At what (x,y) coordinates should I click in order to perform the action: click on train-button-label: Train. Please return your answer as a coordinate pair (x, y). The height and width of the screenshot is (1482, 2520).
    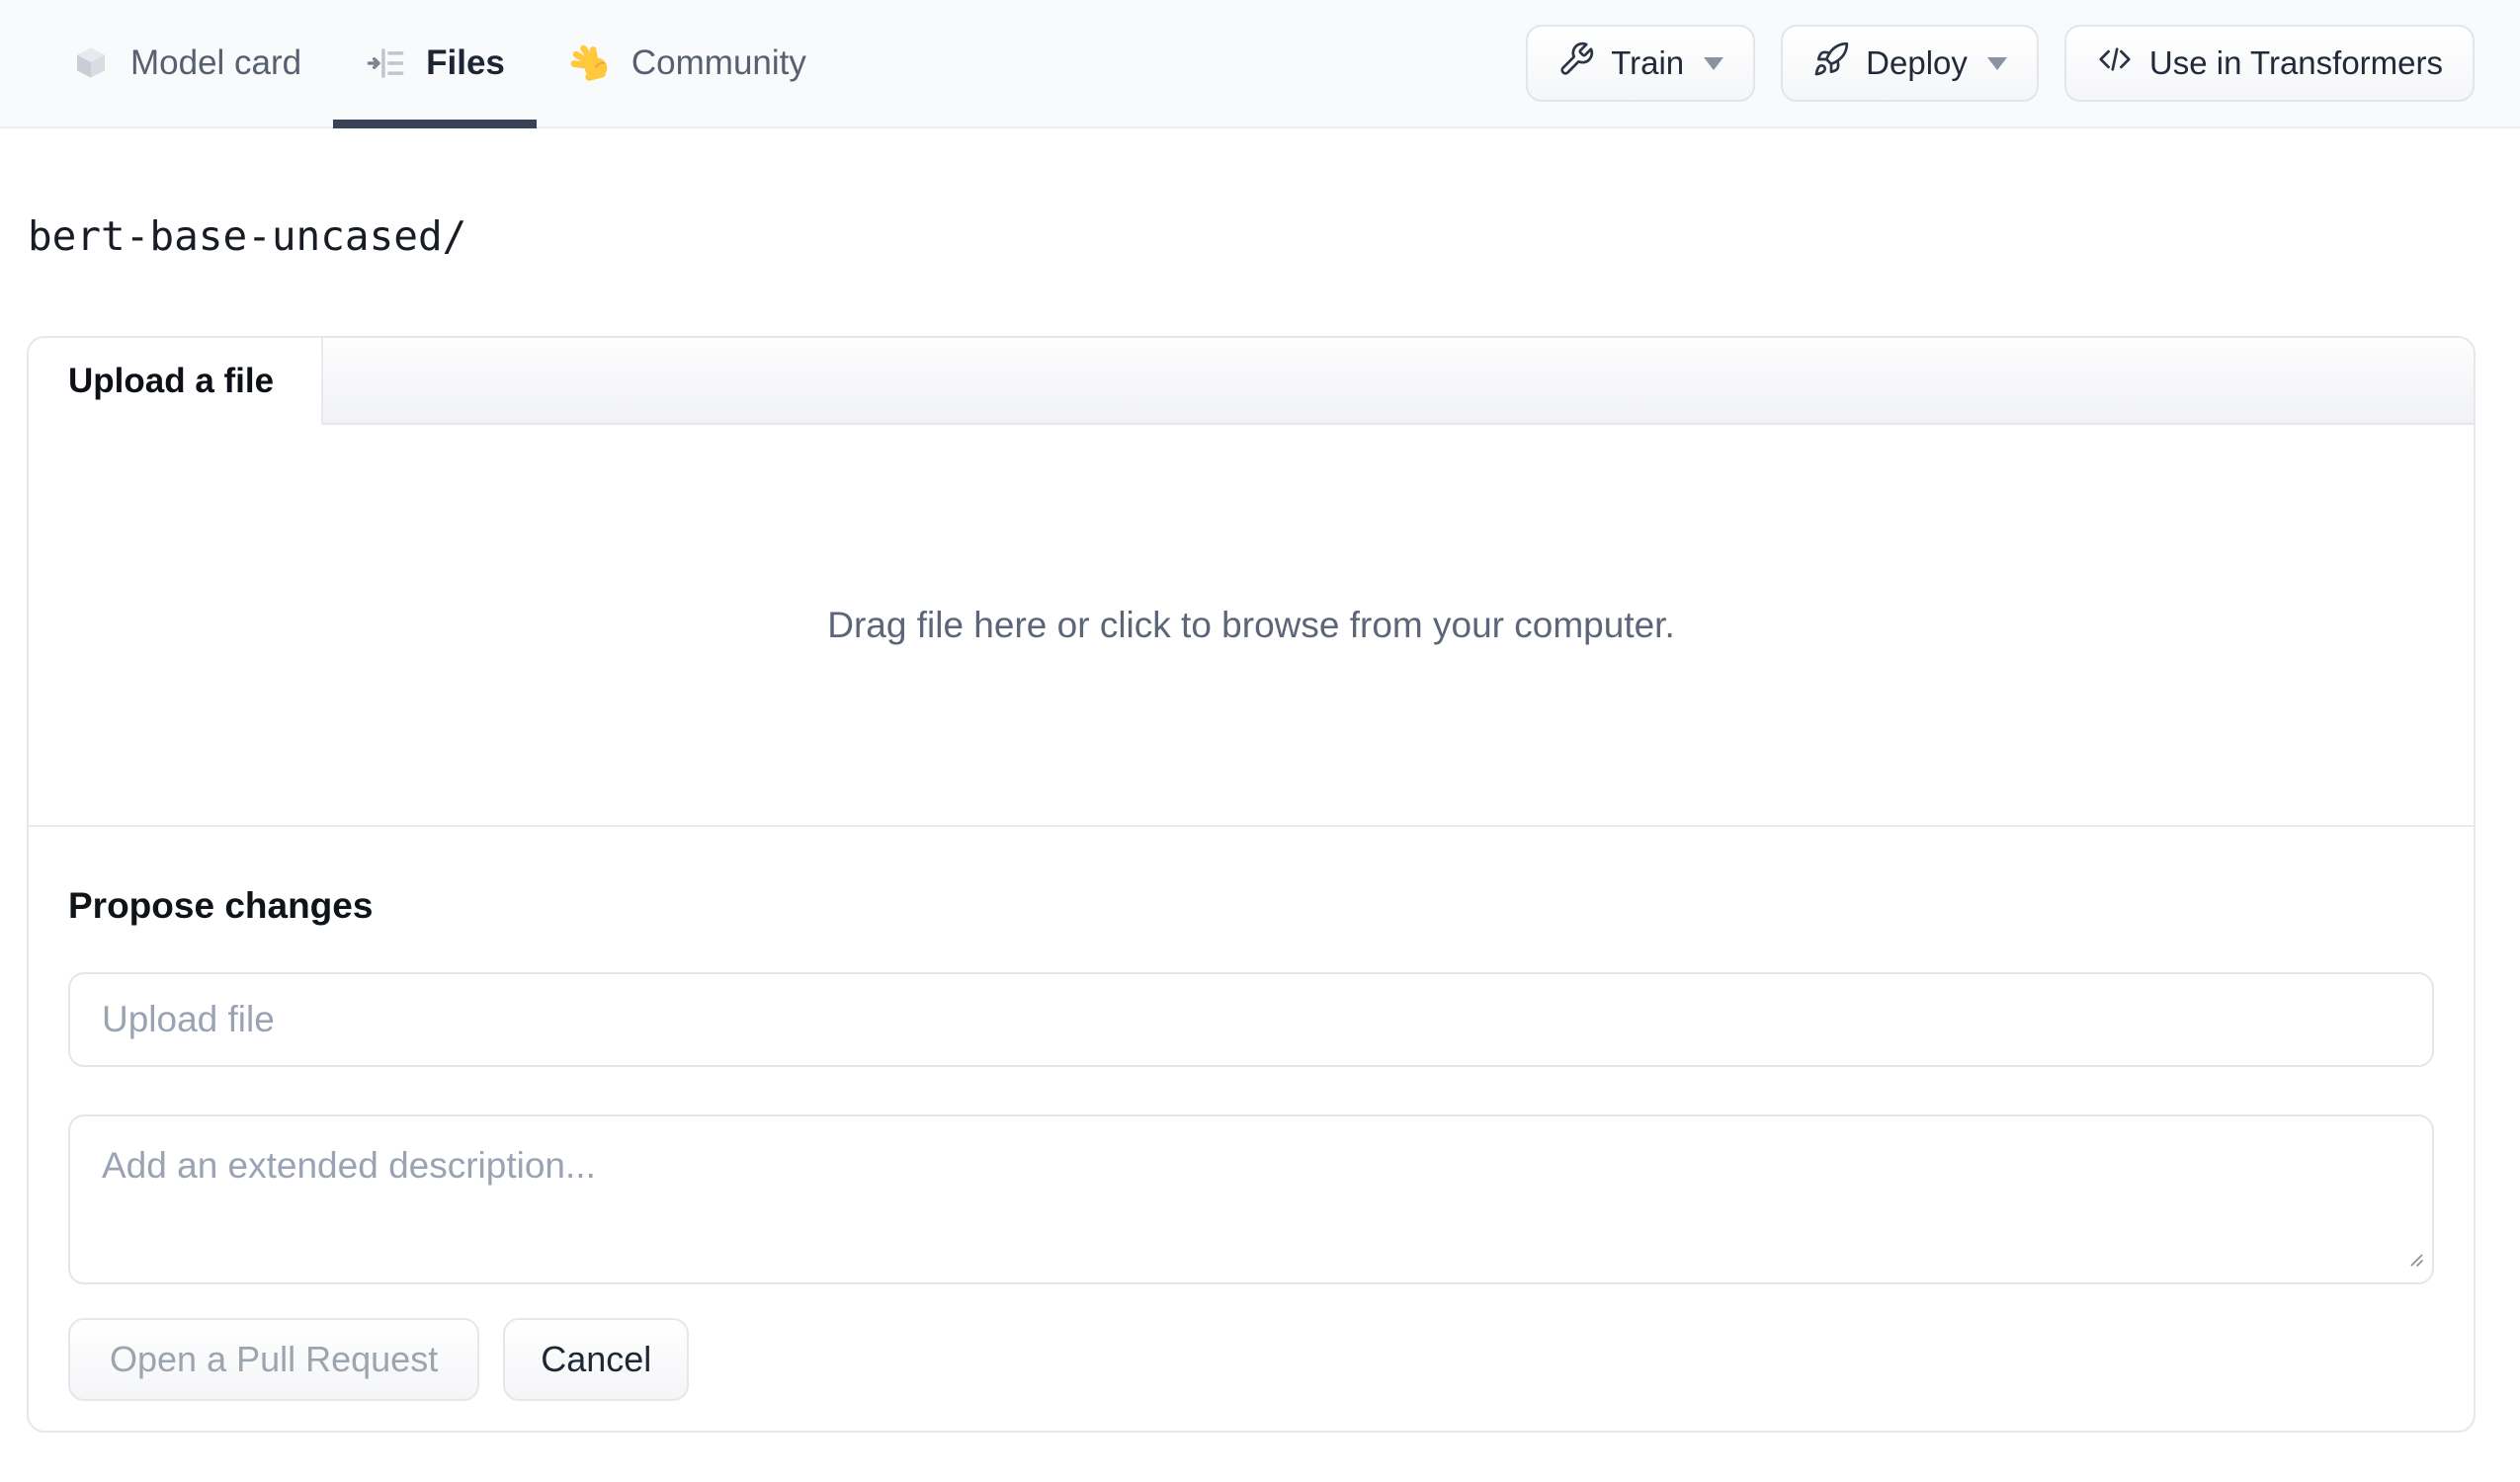
    Looking at the image, I should click on (1648, 62).